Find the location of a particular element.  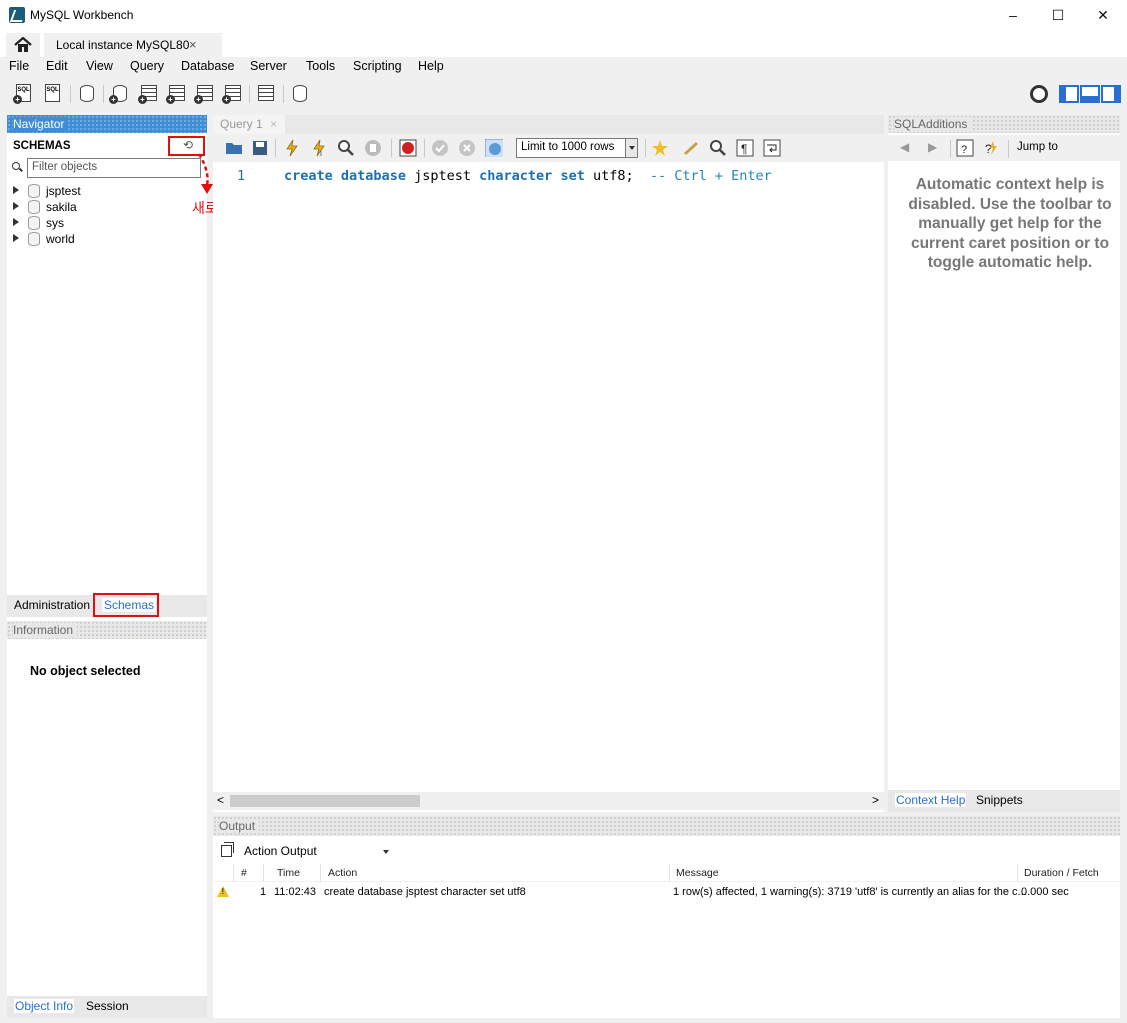

invisible-chars-icon: ¶ is located at coordinates (745, 148).